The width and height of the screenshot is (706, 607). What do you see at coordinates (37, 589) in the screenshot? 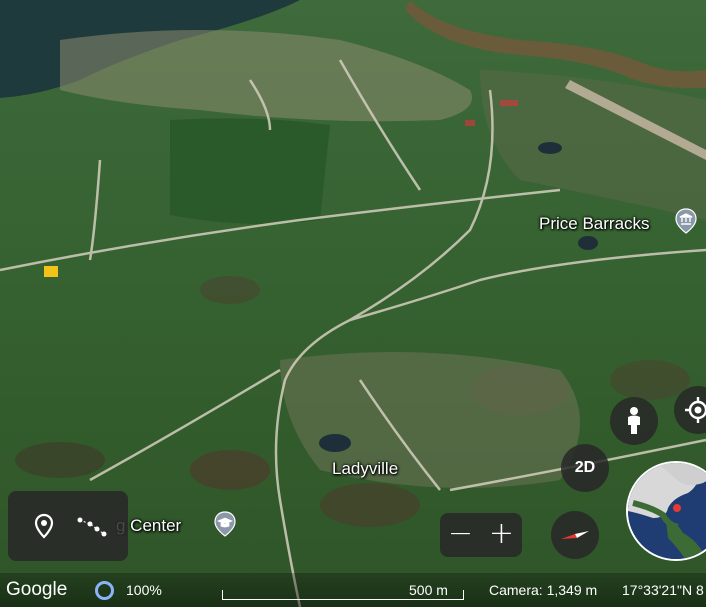
I see `google-logo: Google` at bounding box center [37, 589].